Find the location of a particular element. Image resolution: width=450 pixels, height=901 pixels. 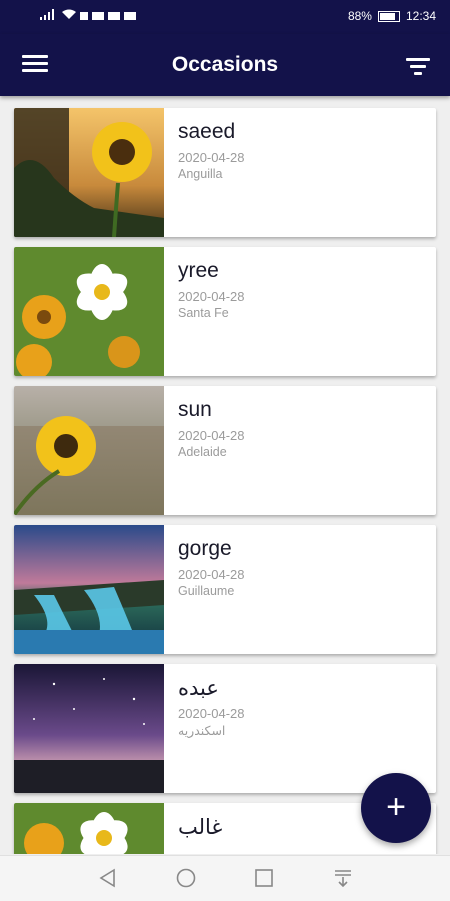

back-icon is located at coordinates (108, 878).